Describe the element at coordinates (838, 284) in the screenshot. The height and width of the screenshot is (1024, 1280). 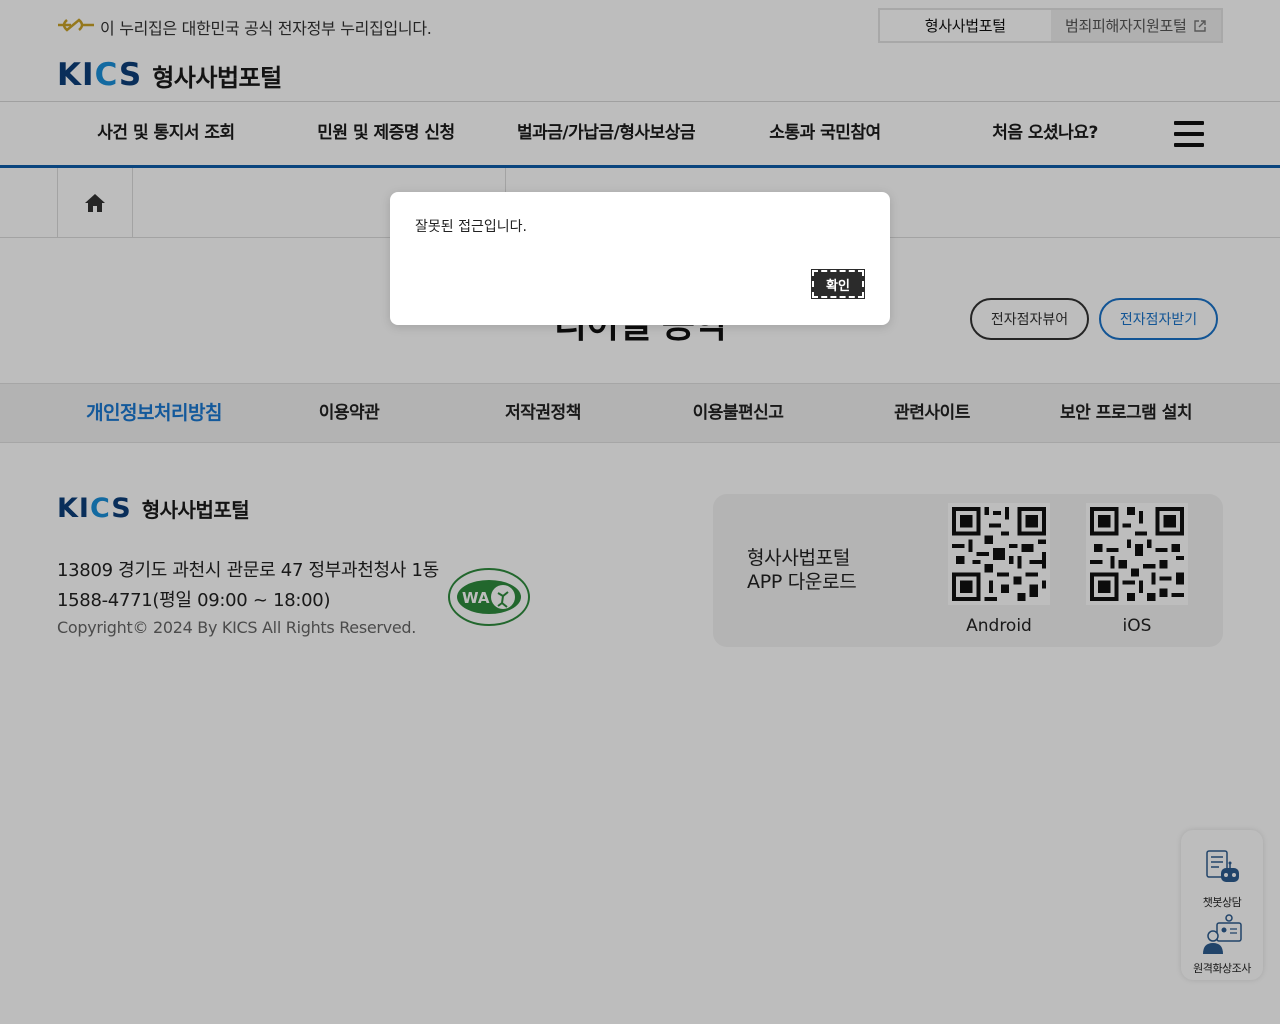
I see `alert-confirm-button: 확인` at that location.